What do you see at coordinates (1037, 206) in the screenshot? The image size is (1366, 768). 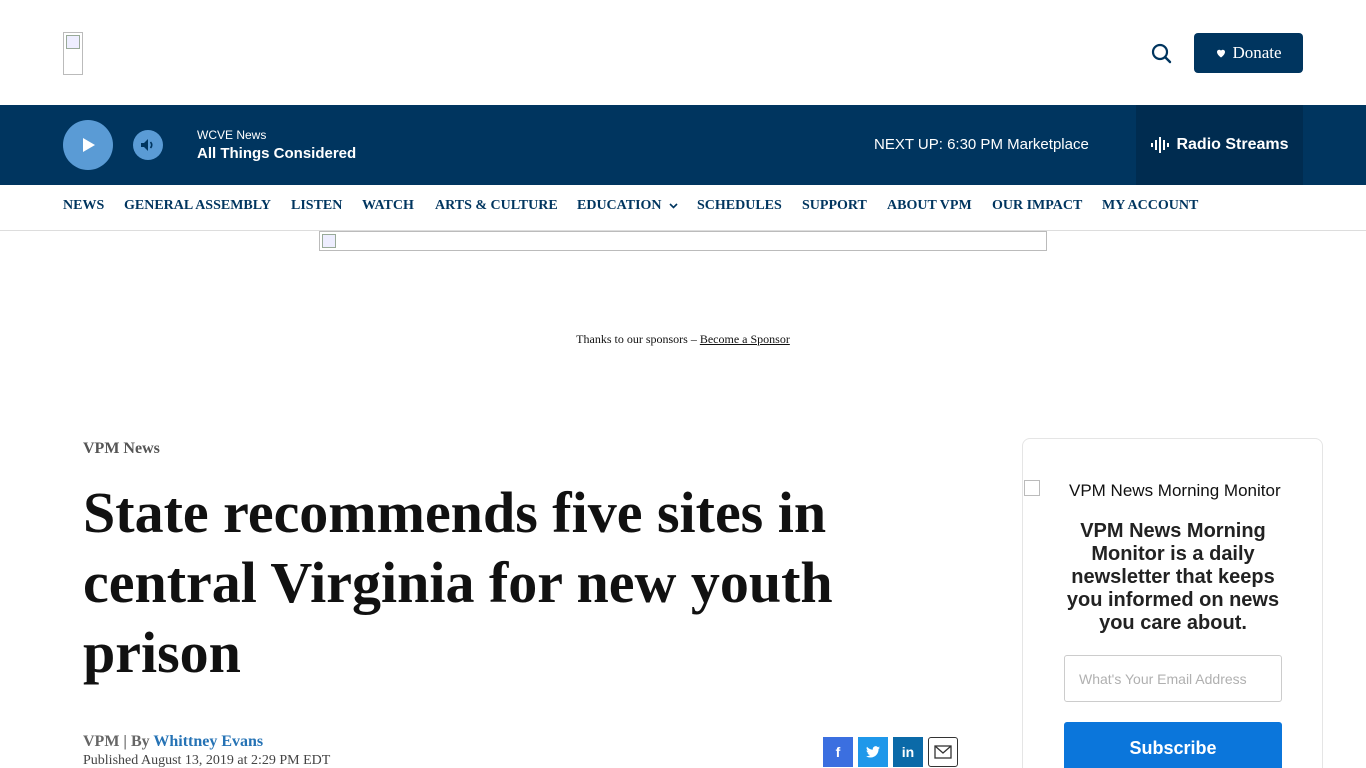 I see `nav-item-our-impact: OUR IMPACT` at bounding box center [1037, 206].